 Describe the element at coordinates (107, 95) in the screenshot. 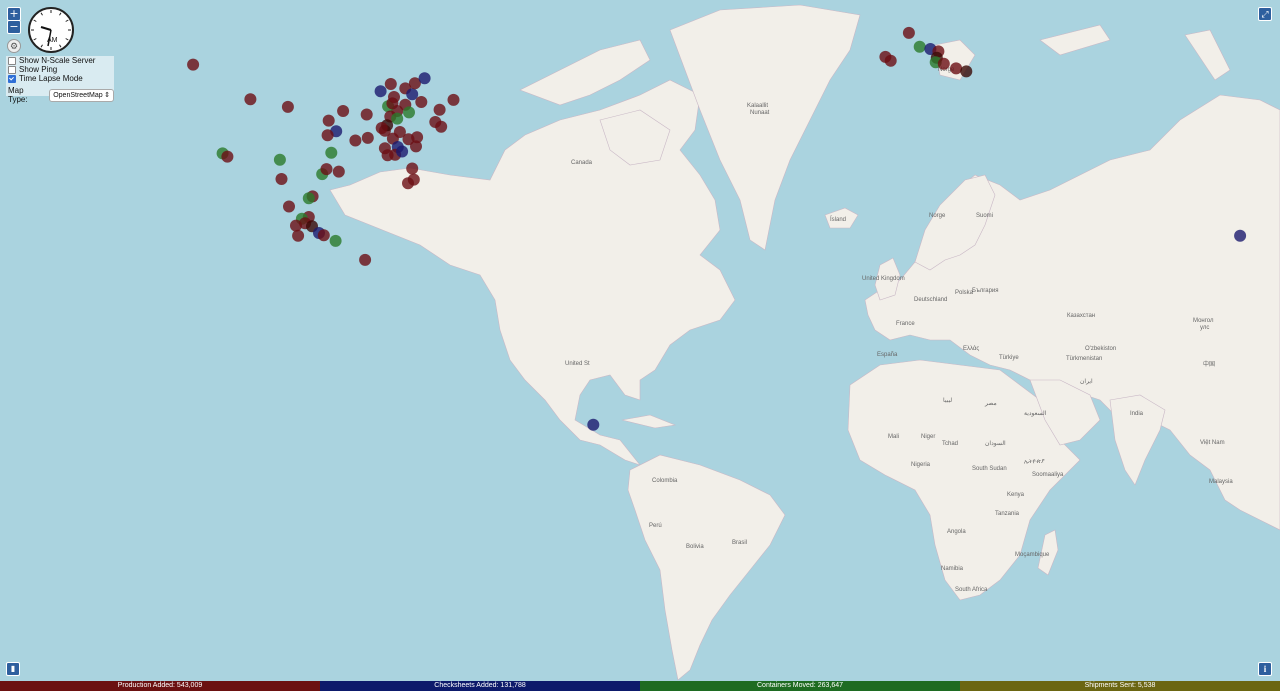

I see `select-arrows-icon: ⇕` at that location.